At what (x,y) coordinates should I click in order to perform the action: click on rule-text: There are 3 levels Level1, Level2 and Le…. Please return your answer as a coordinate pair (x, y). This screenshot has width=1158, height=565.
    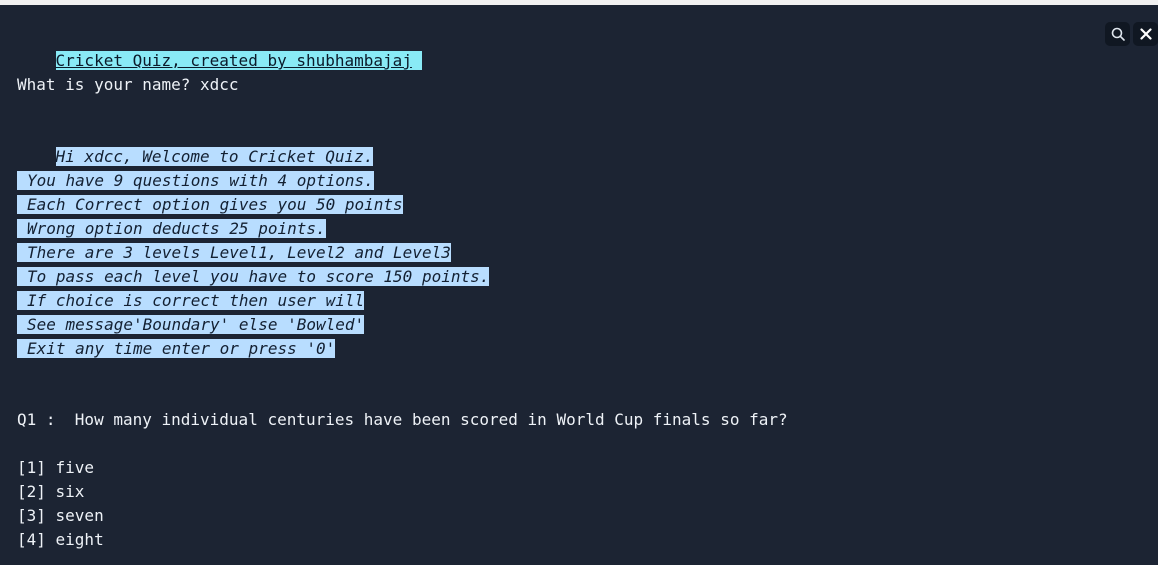
    Looking at the image, I should click on (234, 252).